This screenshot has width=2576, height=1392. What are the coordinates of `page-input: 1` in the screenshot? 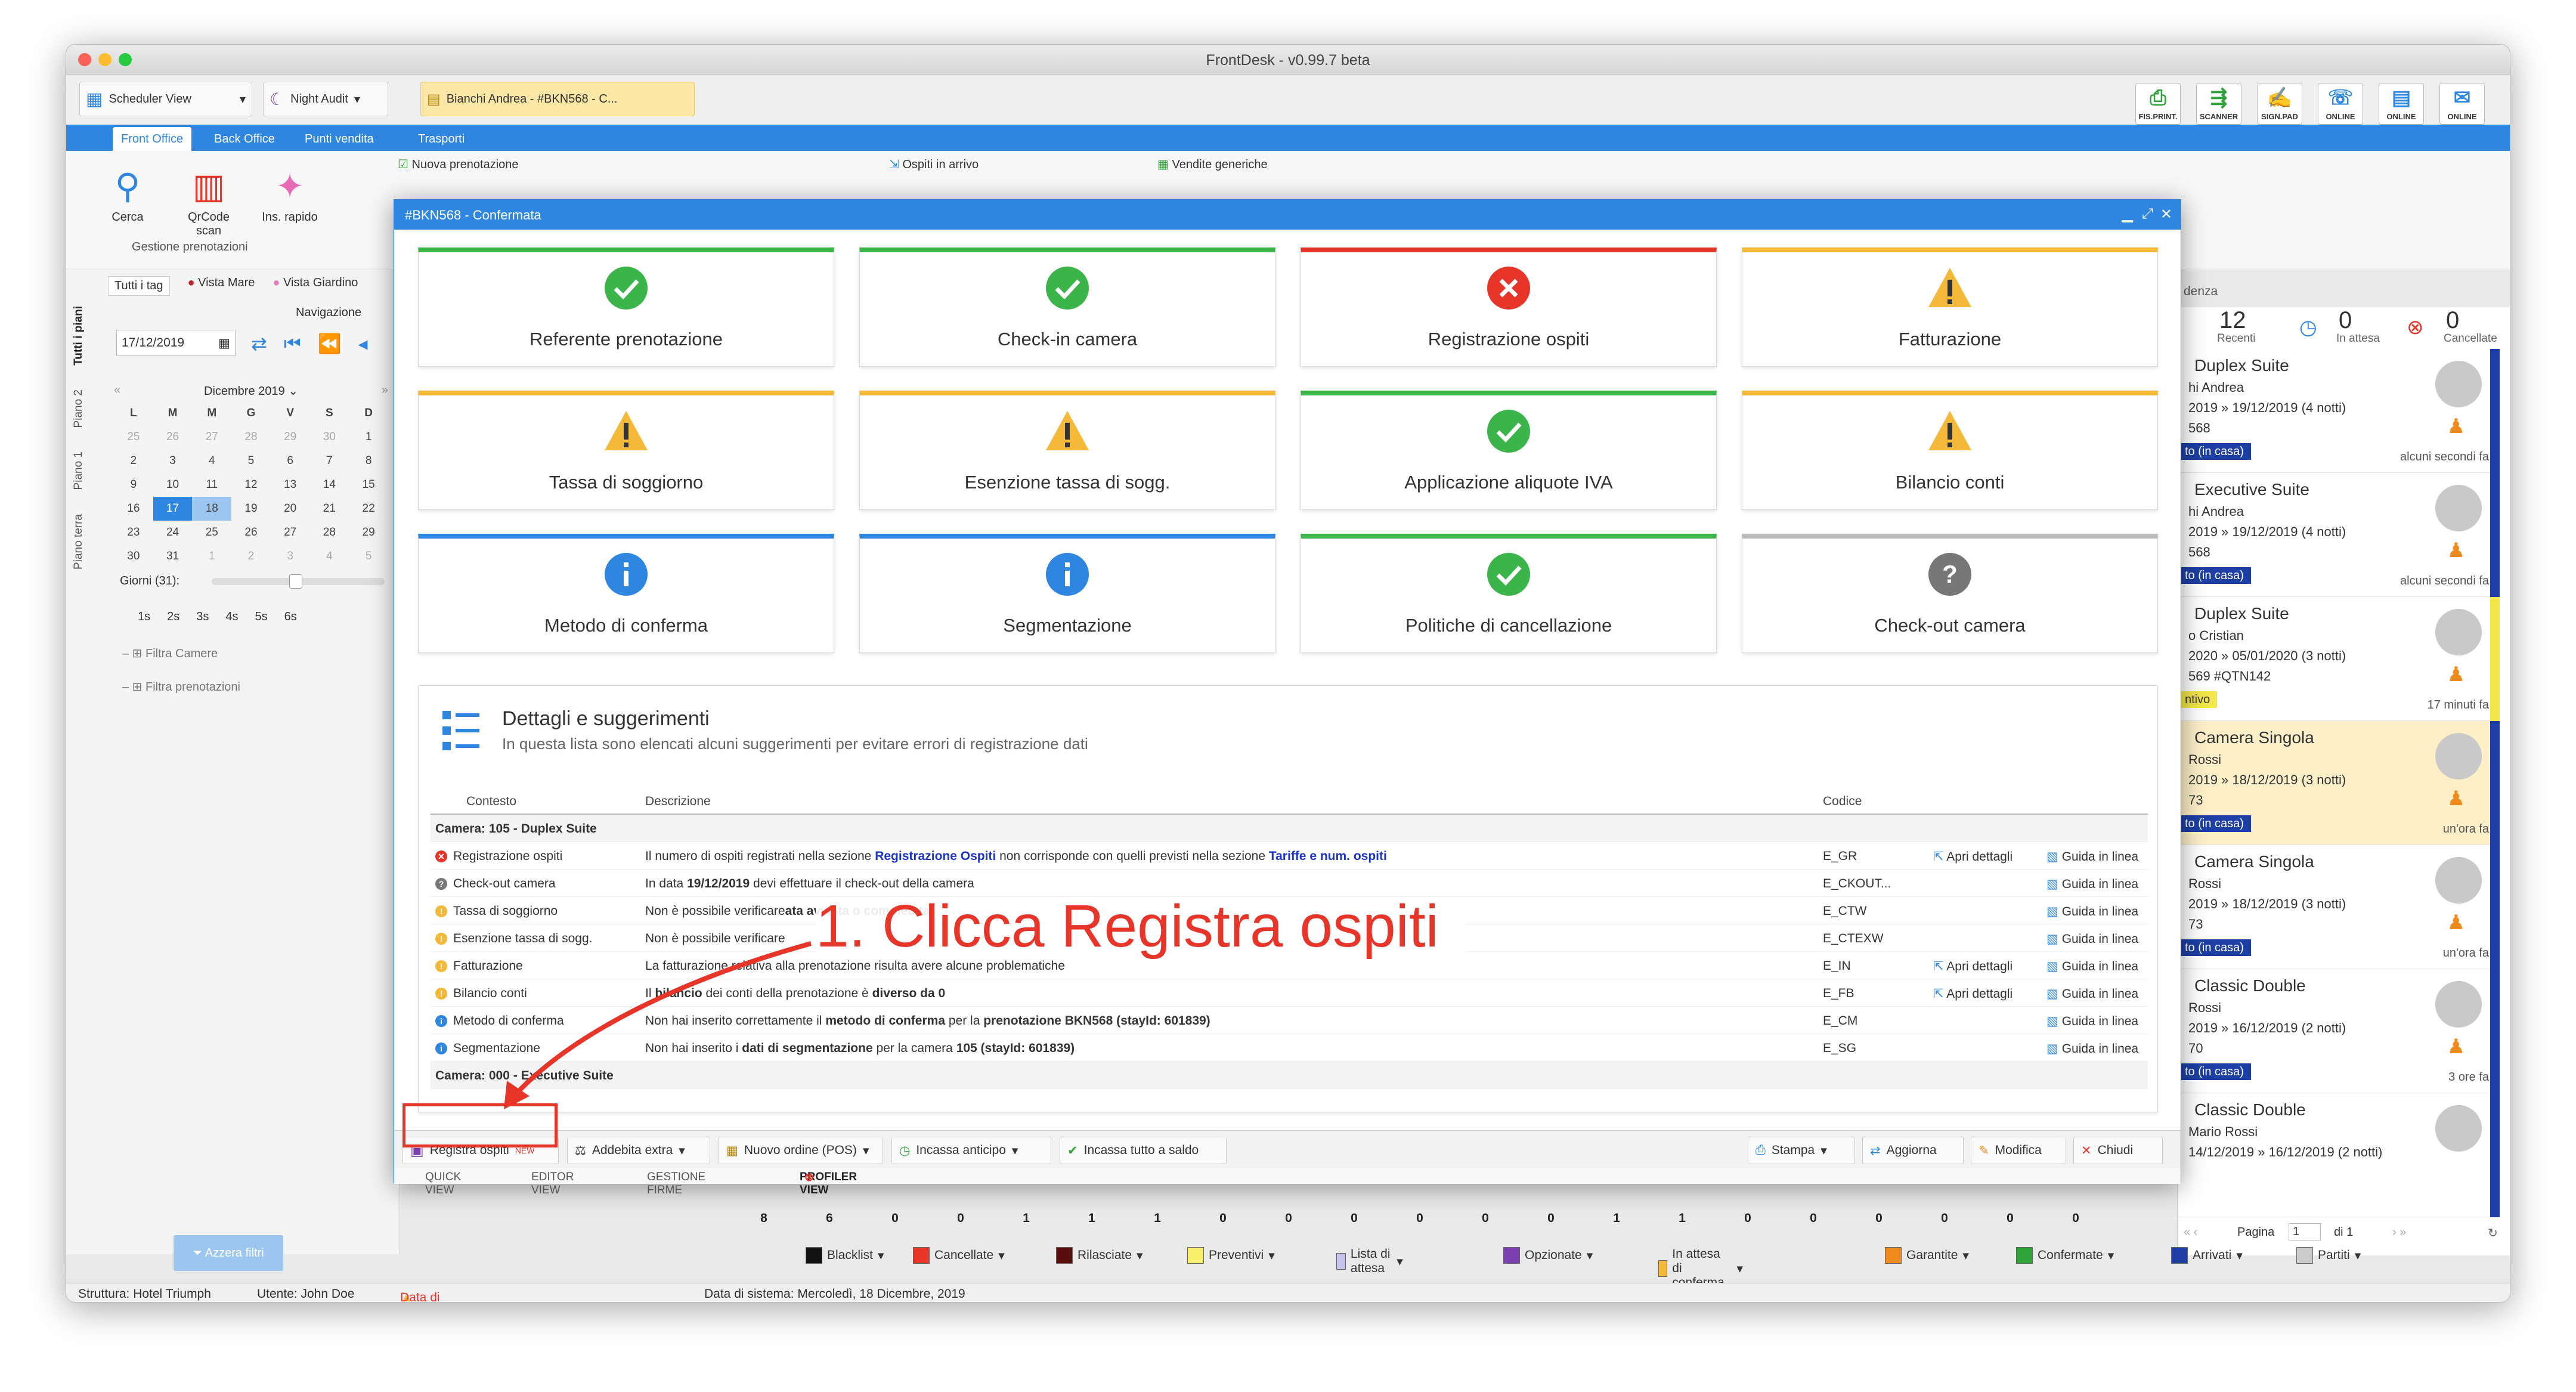 It's located at (2305, 1232).